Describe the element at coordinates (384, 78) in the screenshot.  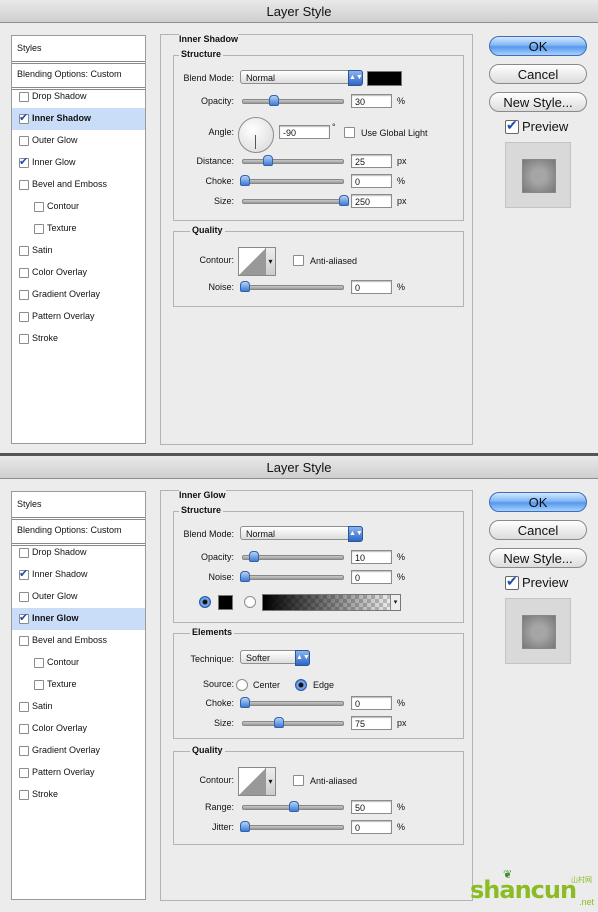
I see `shadow-color-swatch` at that location.